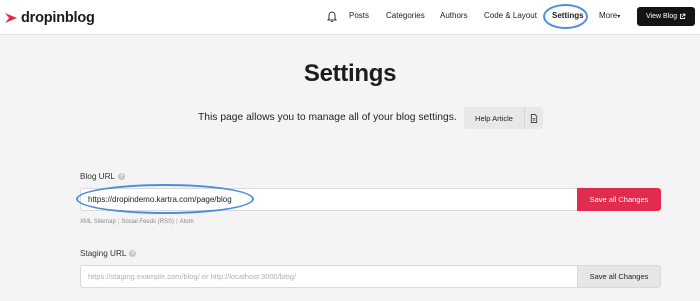 The image size is (700, 301). I want to click on logo: dropinblog, so click(49, 18).